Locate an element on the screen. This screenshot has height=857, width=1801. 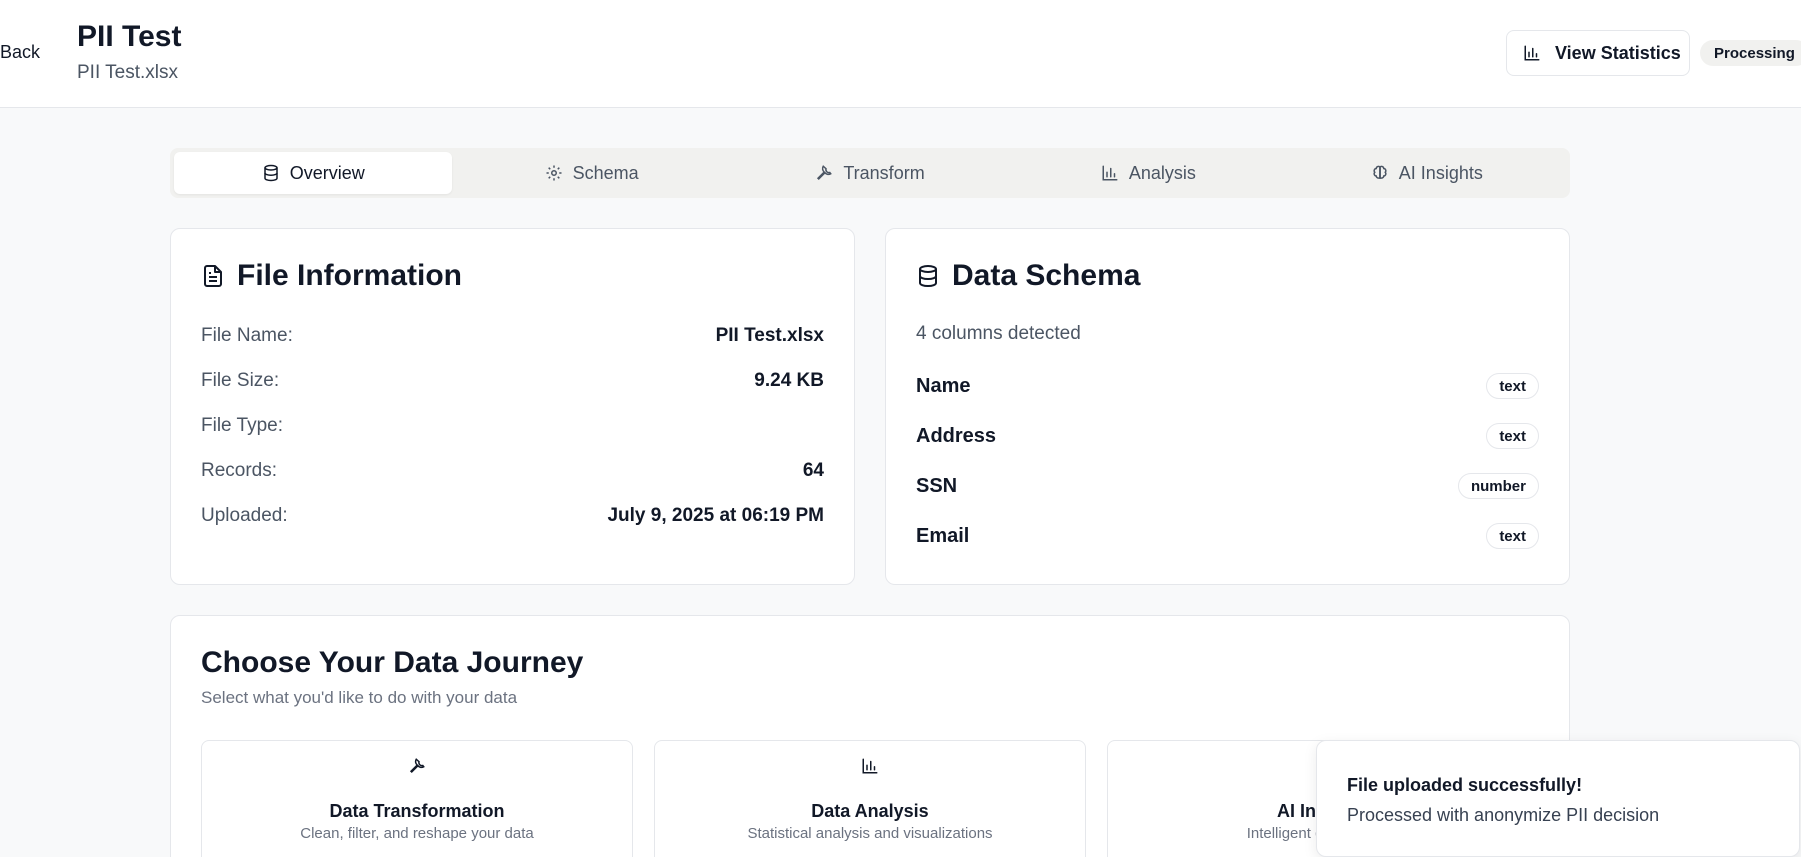
gear-icon is located at coordinates (554, 173).